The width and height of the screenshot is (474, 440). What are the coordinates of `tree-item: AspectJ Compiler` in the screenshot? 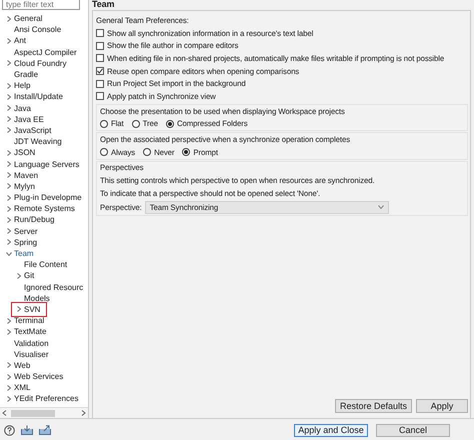 It's located at (45, 52).